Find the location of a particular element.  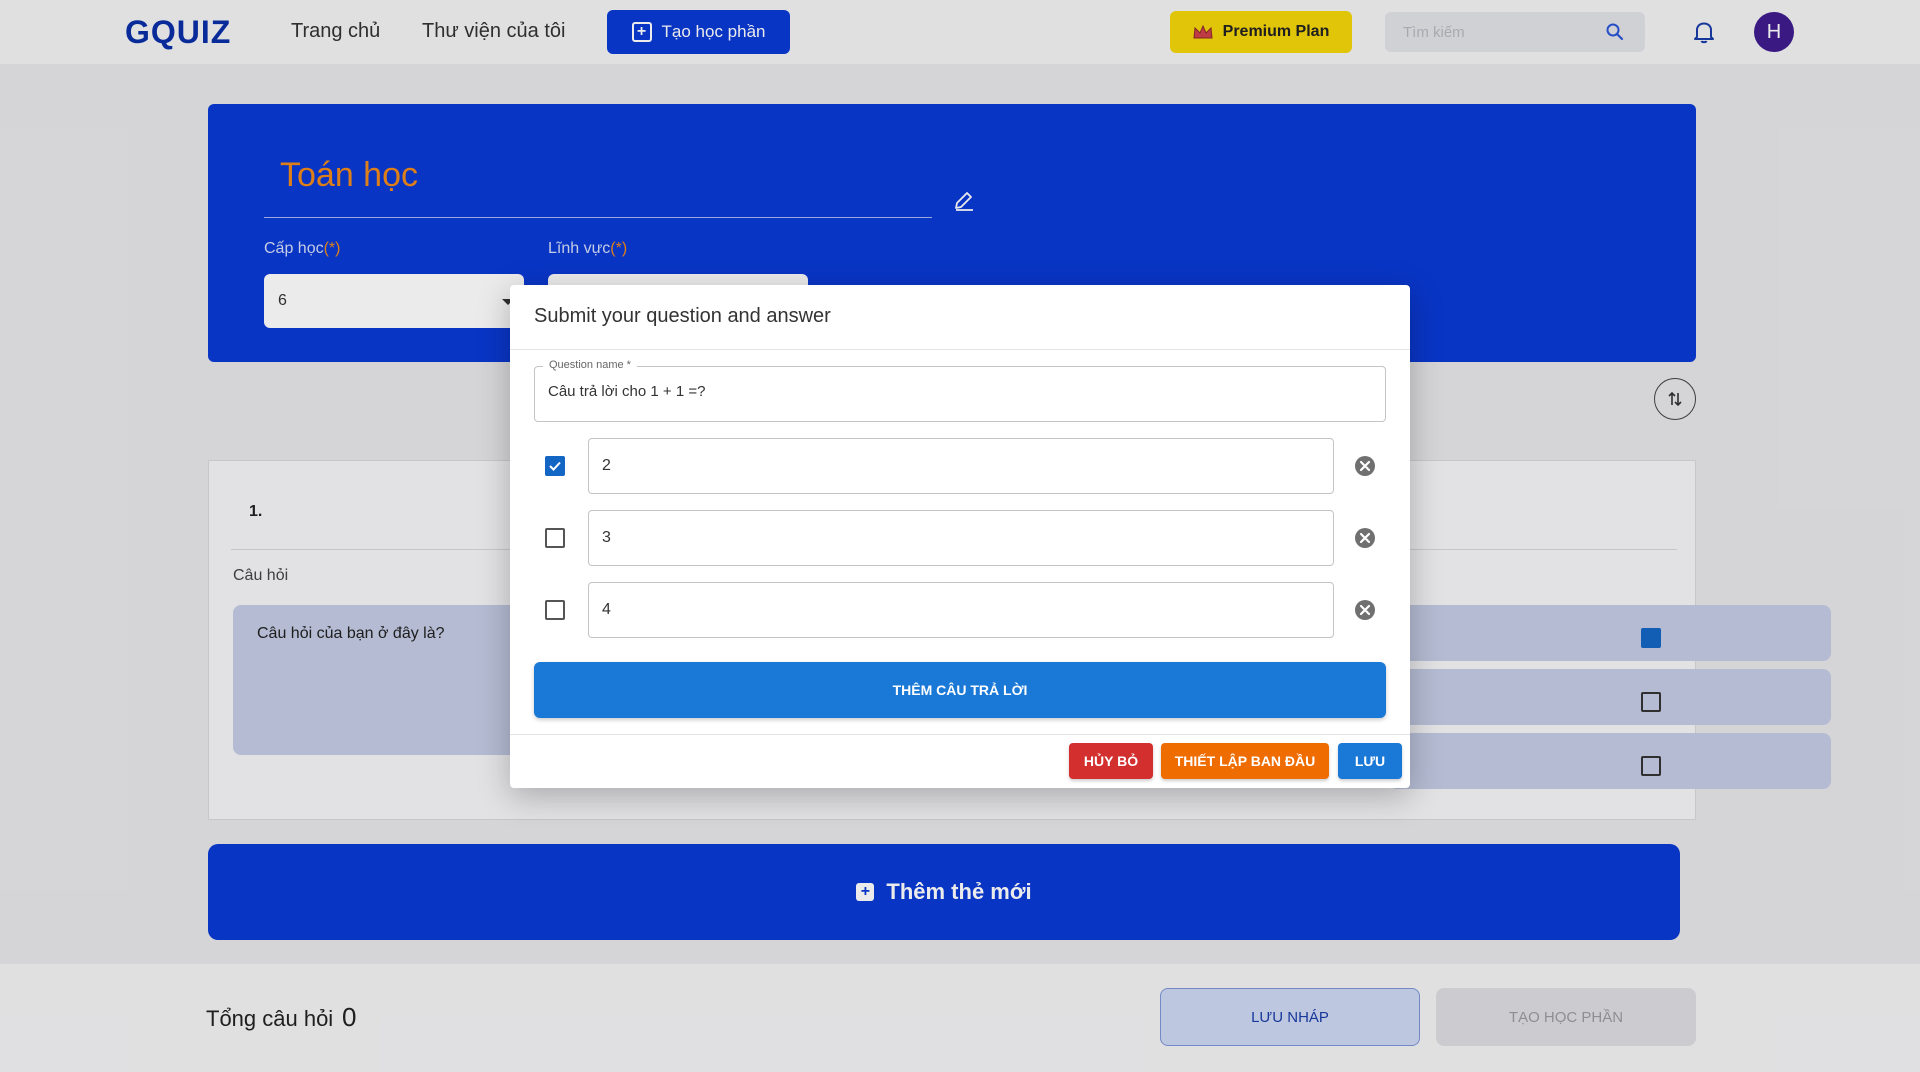

add-answer-button: THÊM CÂU TRẢ LỜI is located at coordinates (960, 690).